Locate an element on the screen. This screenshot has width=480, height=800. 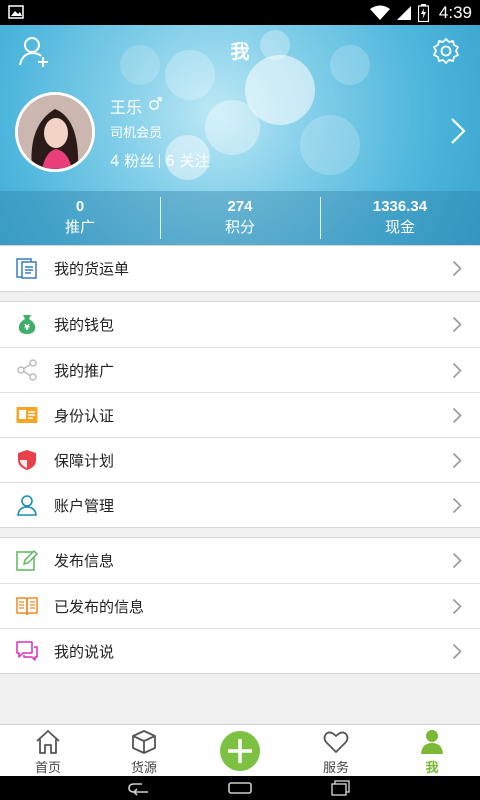
chat-icon is located at coordinates (27, 651).